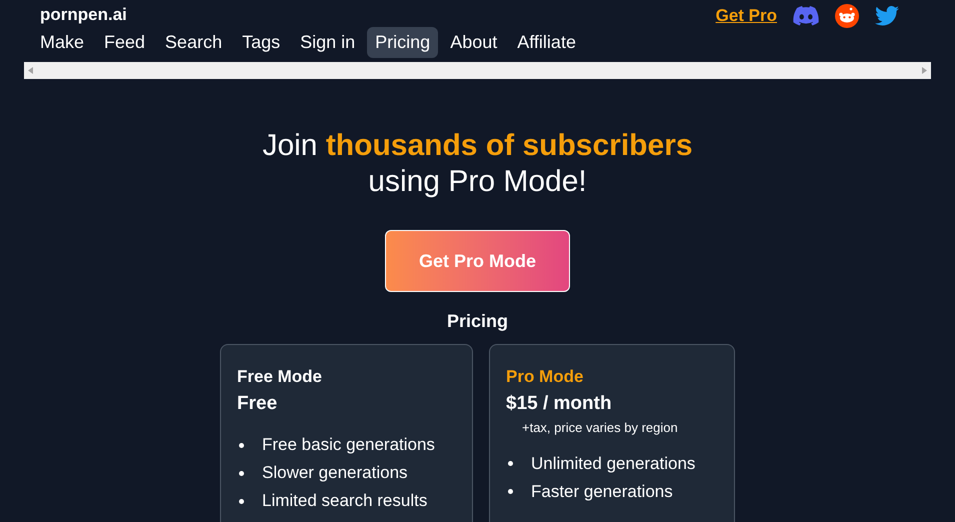 Image resolution: width=955 pixels, height=522 pixels. Describe the element at coordinates (30, 70) in the screenshot. I see `scroll-left-icon` at that location.